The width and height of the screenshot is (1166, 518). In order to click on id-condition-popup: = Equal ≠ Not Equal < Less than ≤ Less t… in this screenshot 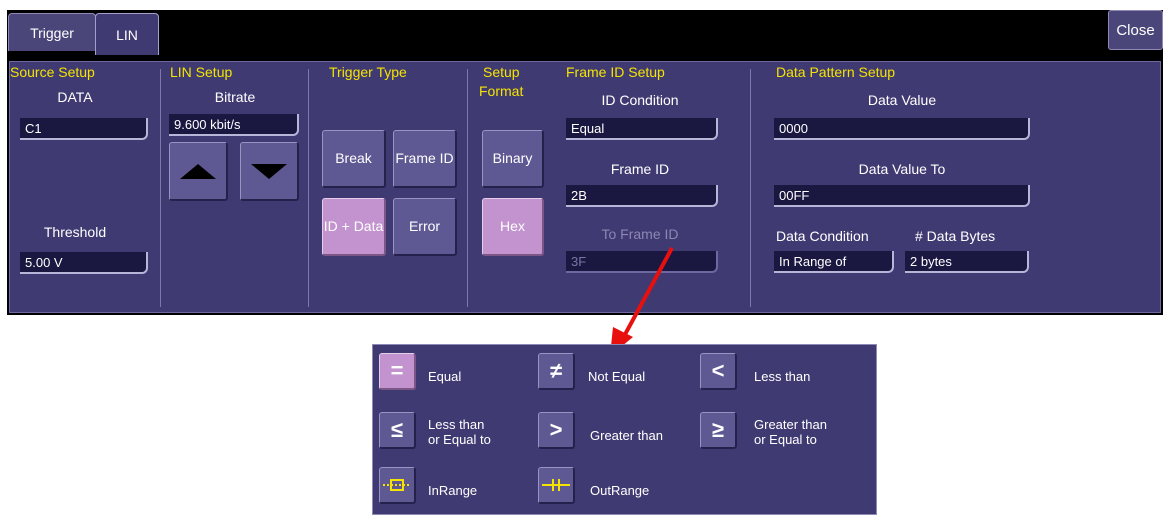, I will do `click(624, 429)`.